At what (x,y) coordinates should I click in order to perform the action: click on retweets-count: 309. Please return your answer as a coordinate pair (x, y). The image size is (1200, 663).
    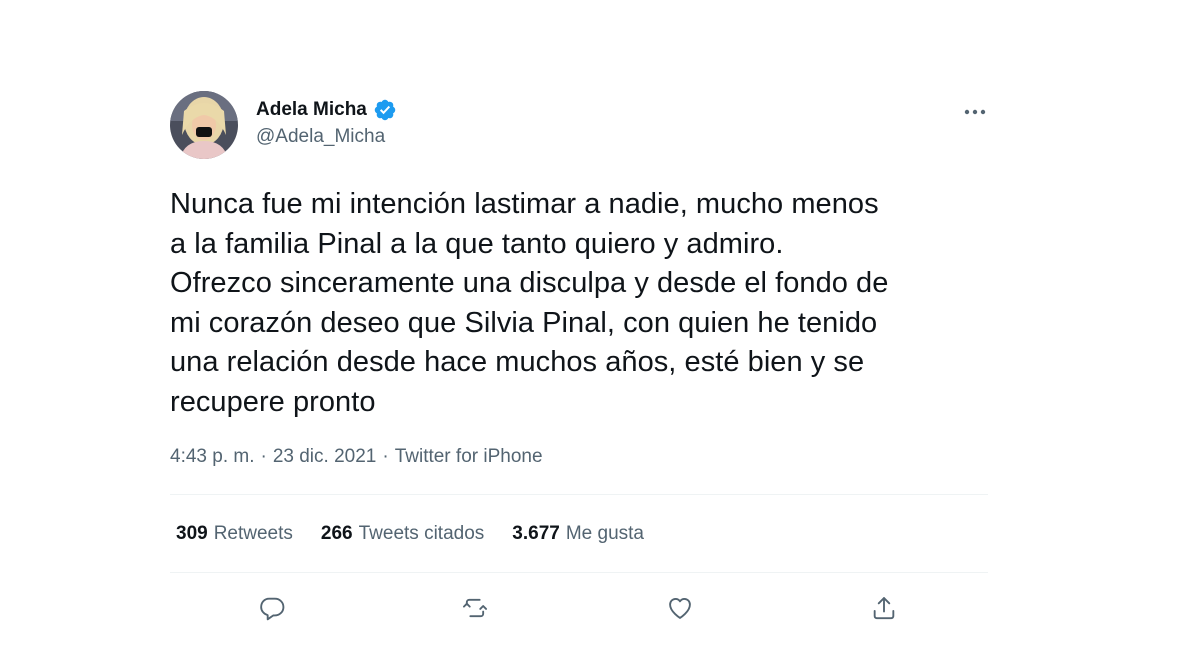
    Looking at the image, I should click on (192, 533).